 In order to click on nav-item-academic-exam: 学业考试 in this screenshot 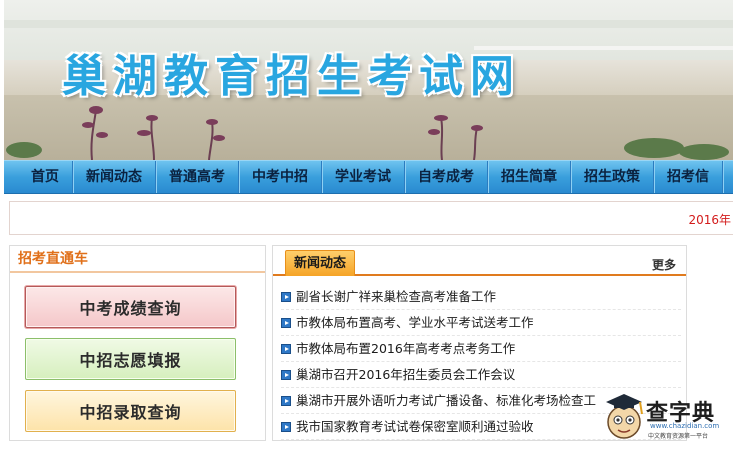, I will do `click(363, 177)`.